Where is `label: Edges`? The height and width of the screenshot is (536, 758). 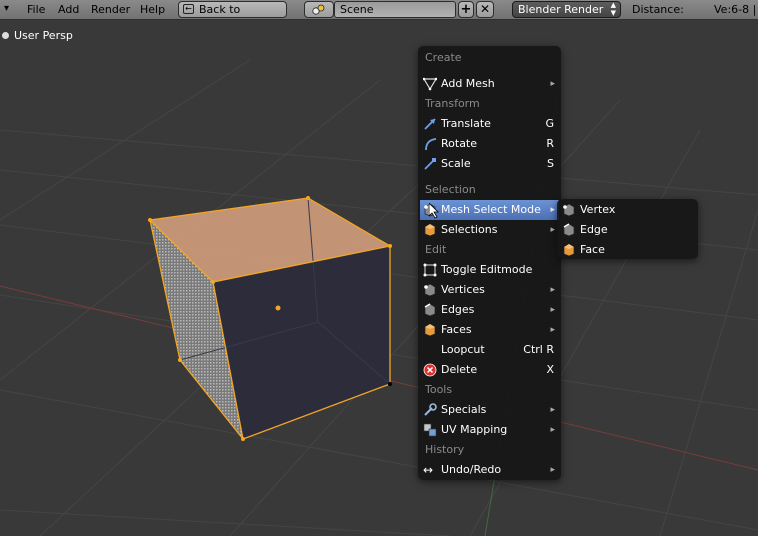
label: Edges is located at coordinates (458, 309).